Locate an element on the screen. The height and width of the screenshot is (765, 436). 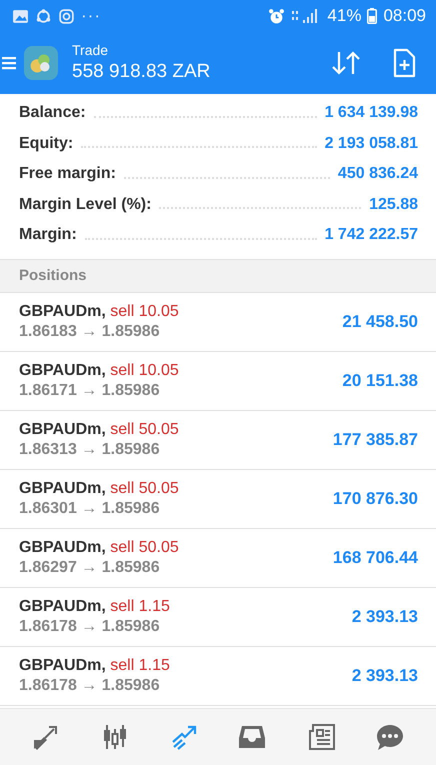
position-row: GBPAUDm, sell 50.05 1.86301 → 1.85986 170 876.30 is located at coordinates (218, 499).